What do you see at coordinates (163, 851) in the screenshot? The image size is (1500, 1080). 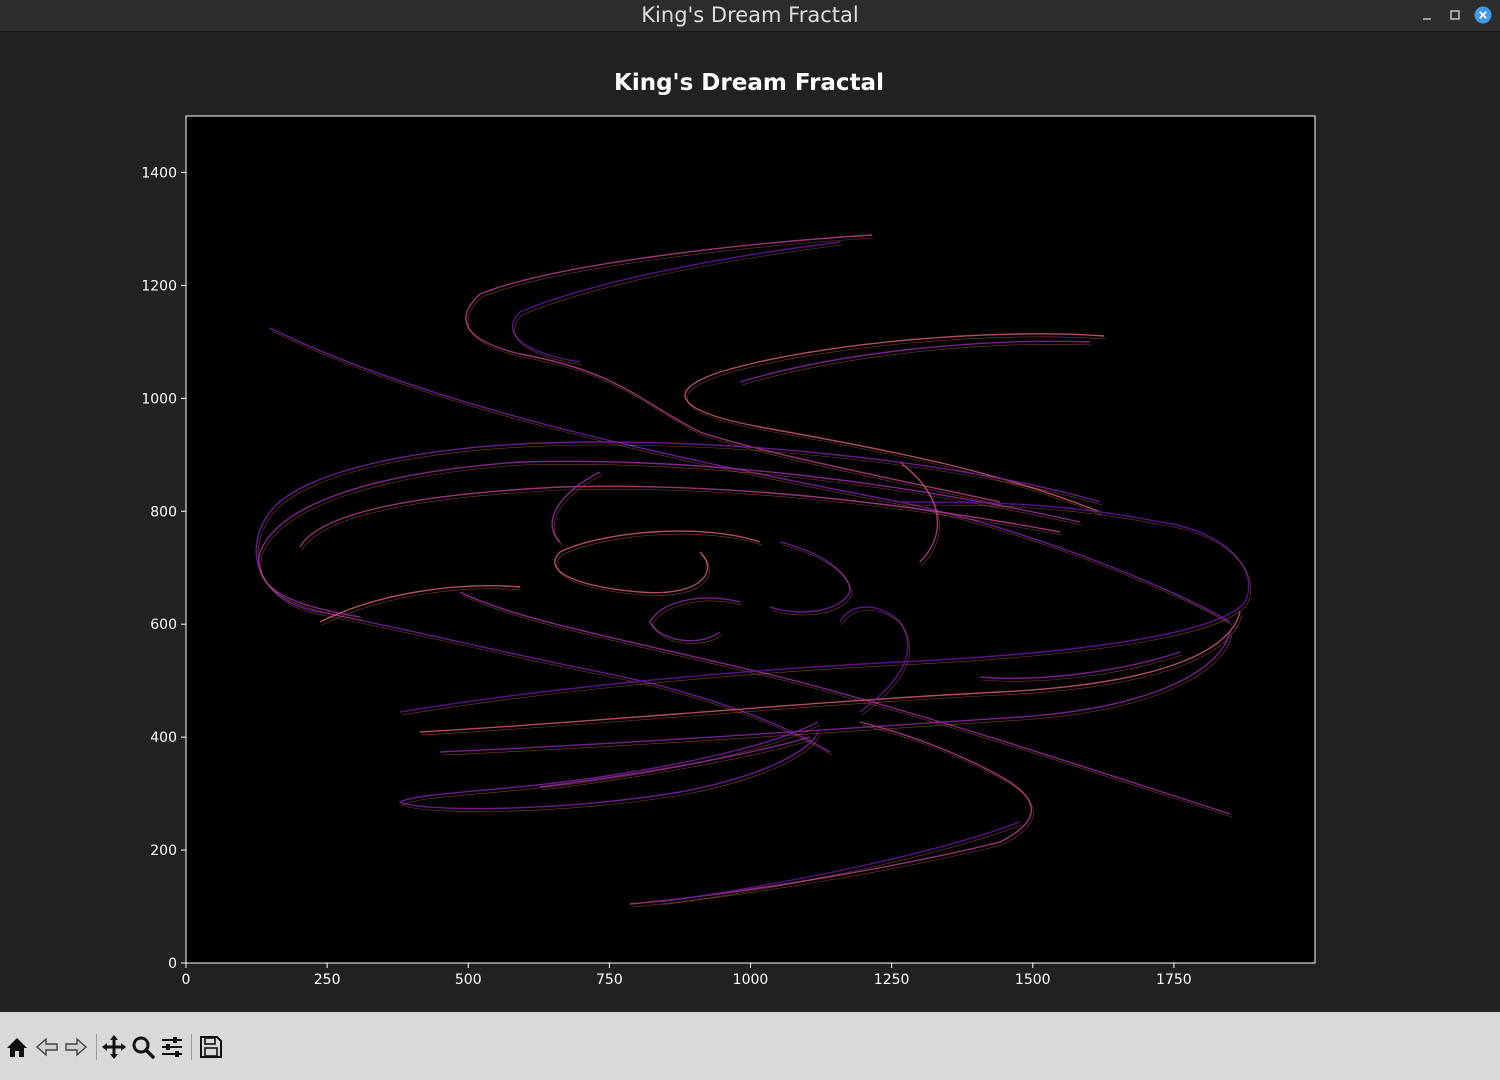 I see `y-tick-label: 200` at bounding box center [163, 851].